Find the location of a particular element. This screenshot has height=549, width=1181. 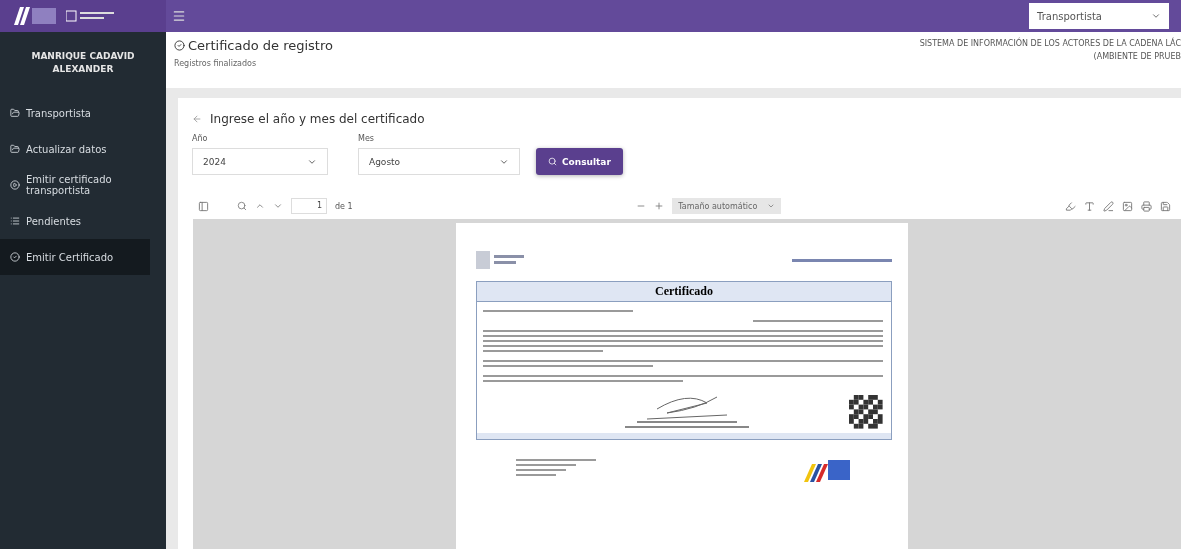

zoom-select: Tamaño automático is located at coordinates (727, 206).